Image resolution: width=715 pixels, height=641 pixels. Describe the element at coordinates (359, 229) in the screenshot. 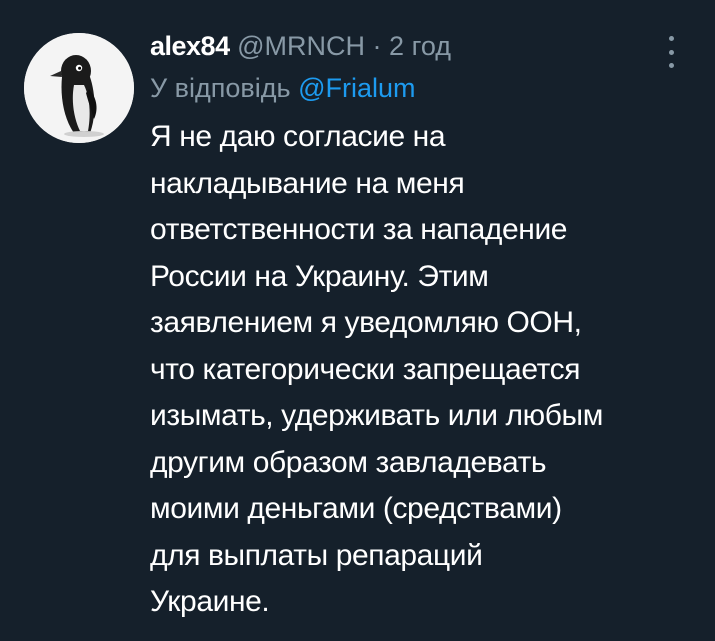

I see `tweet-text-line: ответственности за нападение` at that location.